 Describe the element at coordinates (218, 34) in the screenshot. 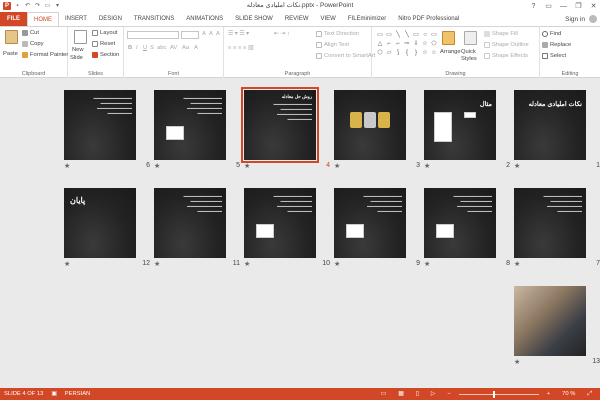

I see `clear-formatting-button: A` at that location.